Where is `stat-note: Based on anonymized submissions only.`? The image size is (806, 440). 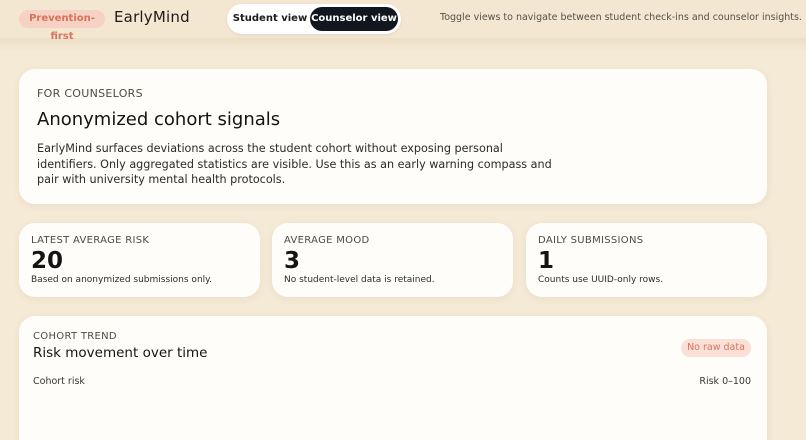 stat-note: Based on anonymized submissions only. is located at coordinates (122, 280).